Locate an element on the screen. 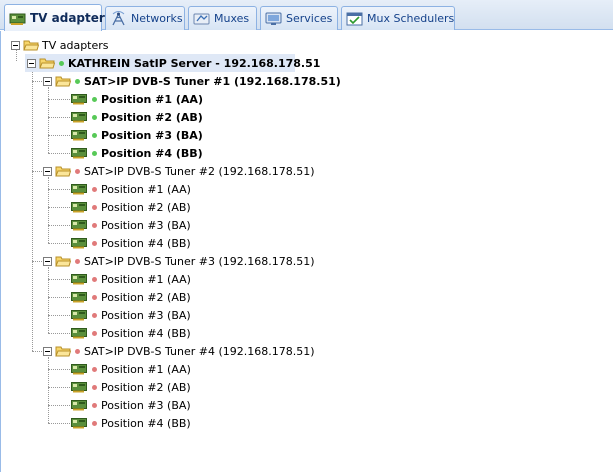 This screenshot has height=472, width=613. tree-node-label: SAT>IP DVB-S Tuner #2 (192.168.178.51) is located at coordinates (199, 171).